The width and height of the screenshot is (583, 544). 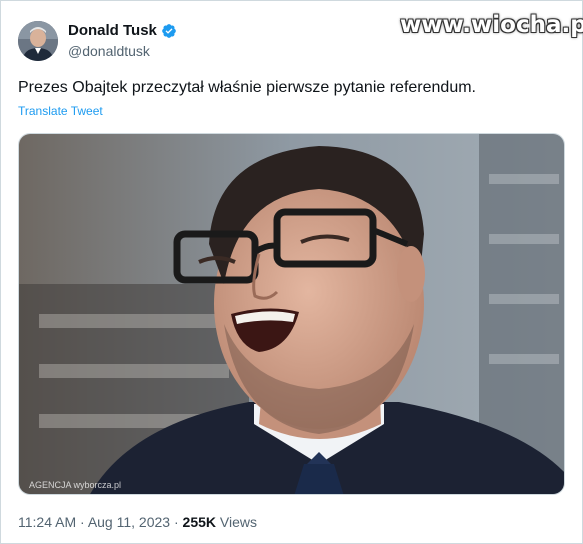 I want to click on views-label: Views, so click(x=238, y=522).